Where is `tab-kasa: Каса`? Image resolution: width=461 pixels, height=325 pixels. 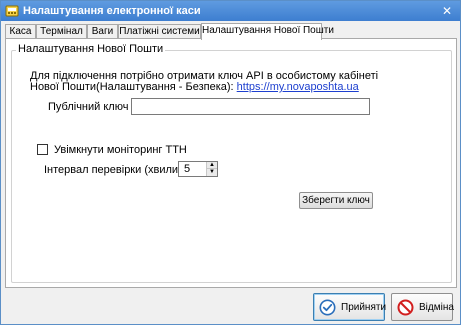
tab-kasa: Каса is located at coordinates (20, 31).